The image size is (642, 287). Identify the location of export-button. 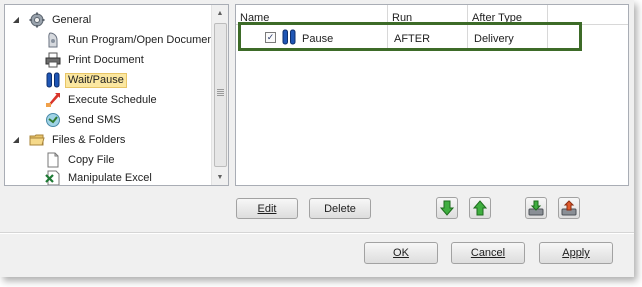
(569, 208).